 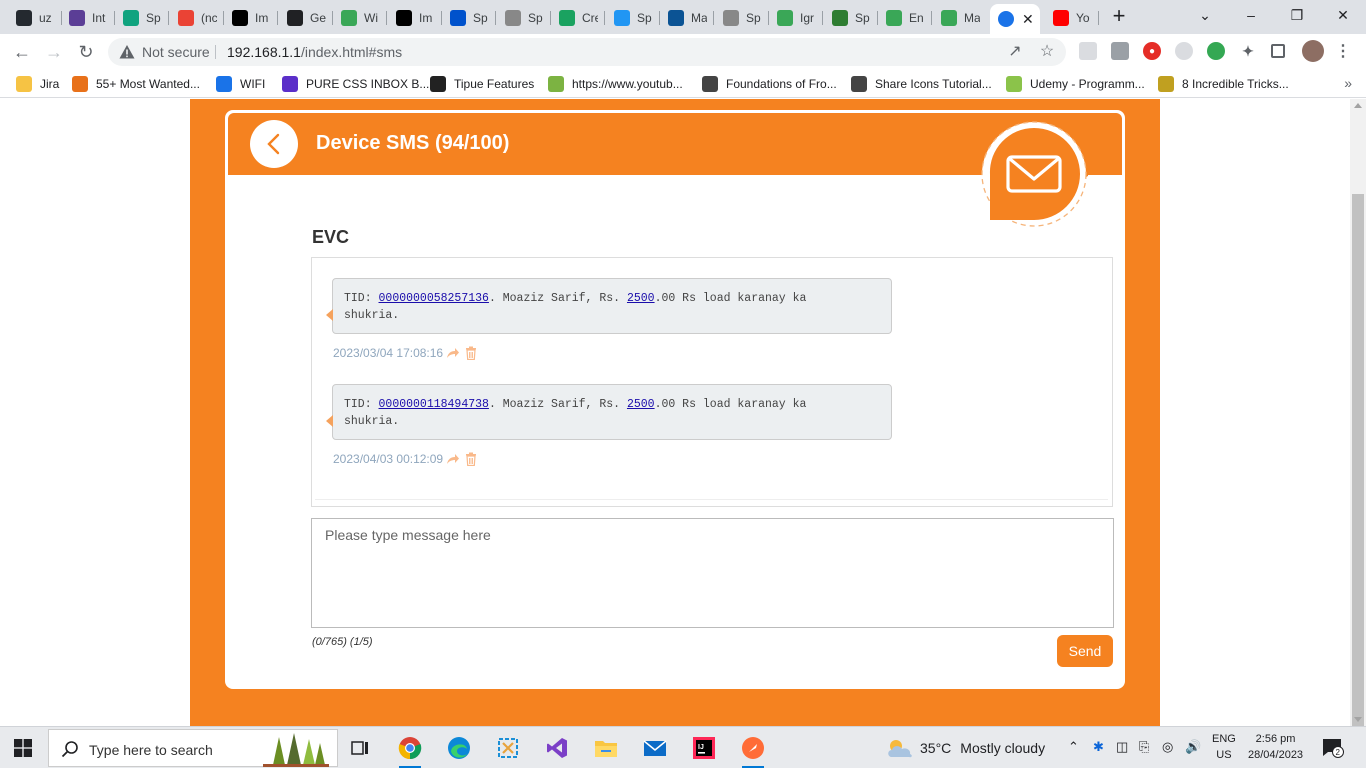 What do you see at coordinates (1120, 51) in the screenshot?
I see `camera-icon` at bounding box center [1120, 51].